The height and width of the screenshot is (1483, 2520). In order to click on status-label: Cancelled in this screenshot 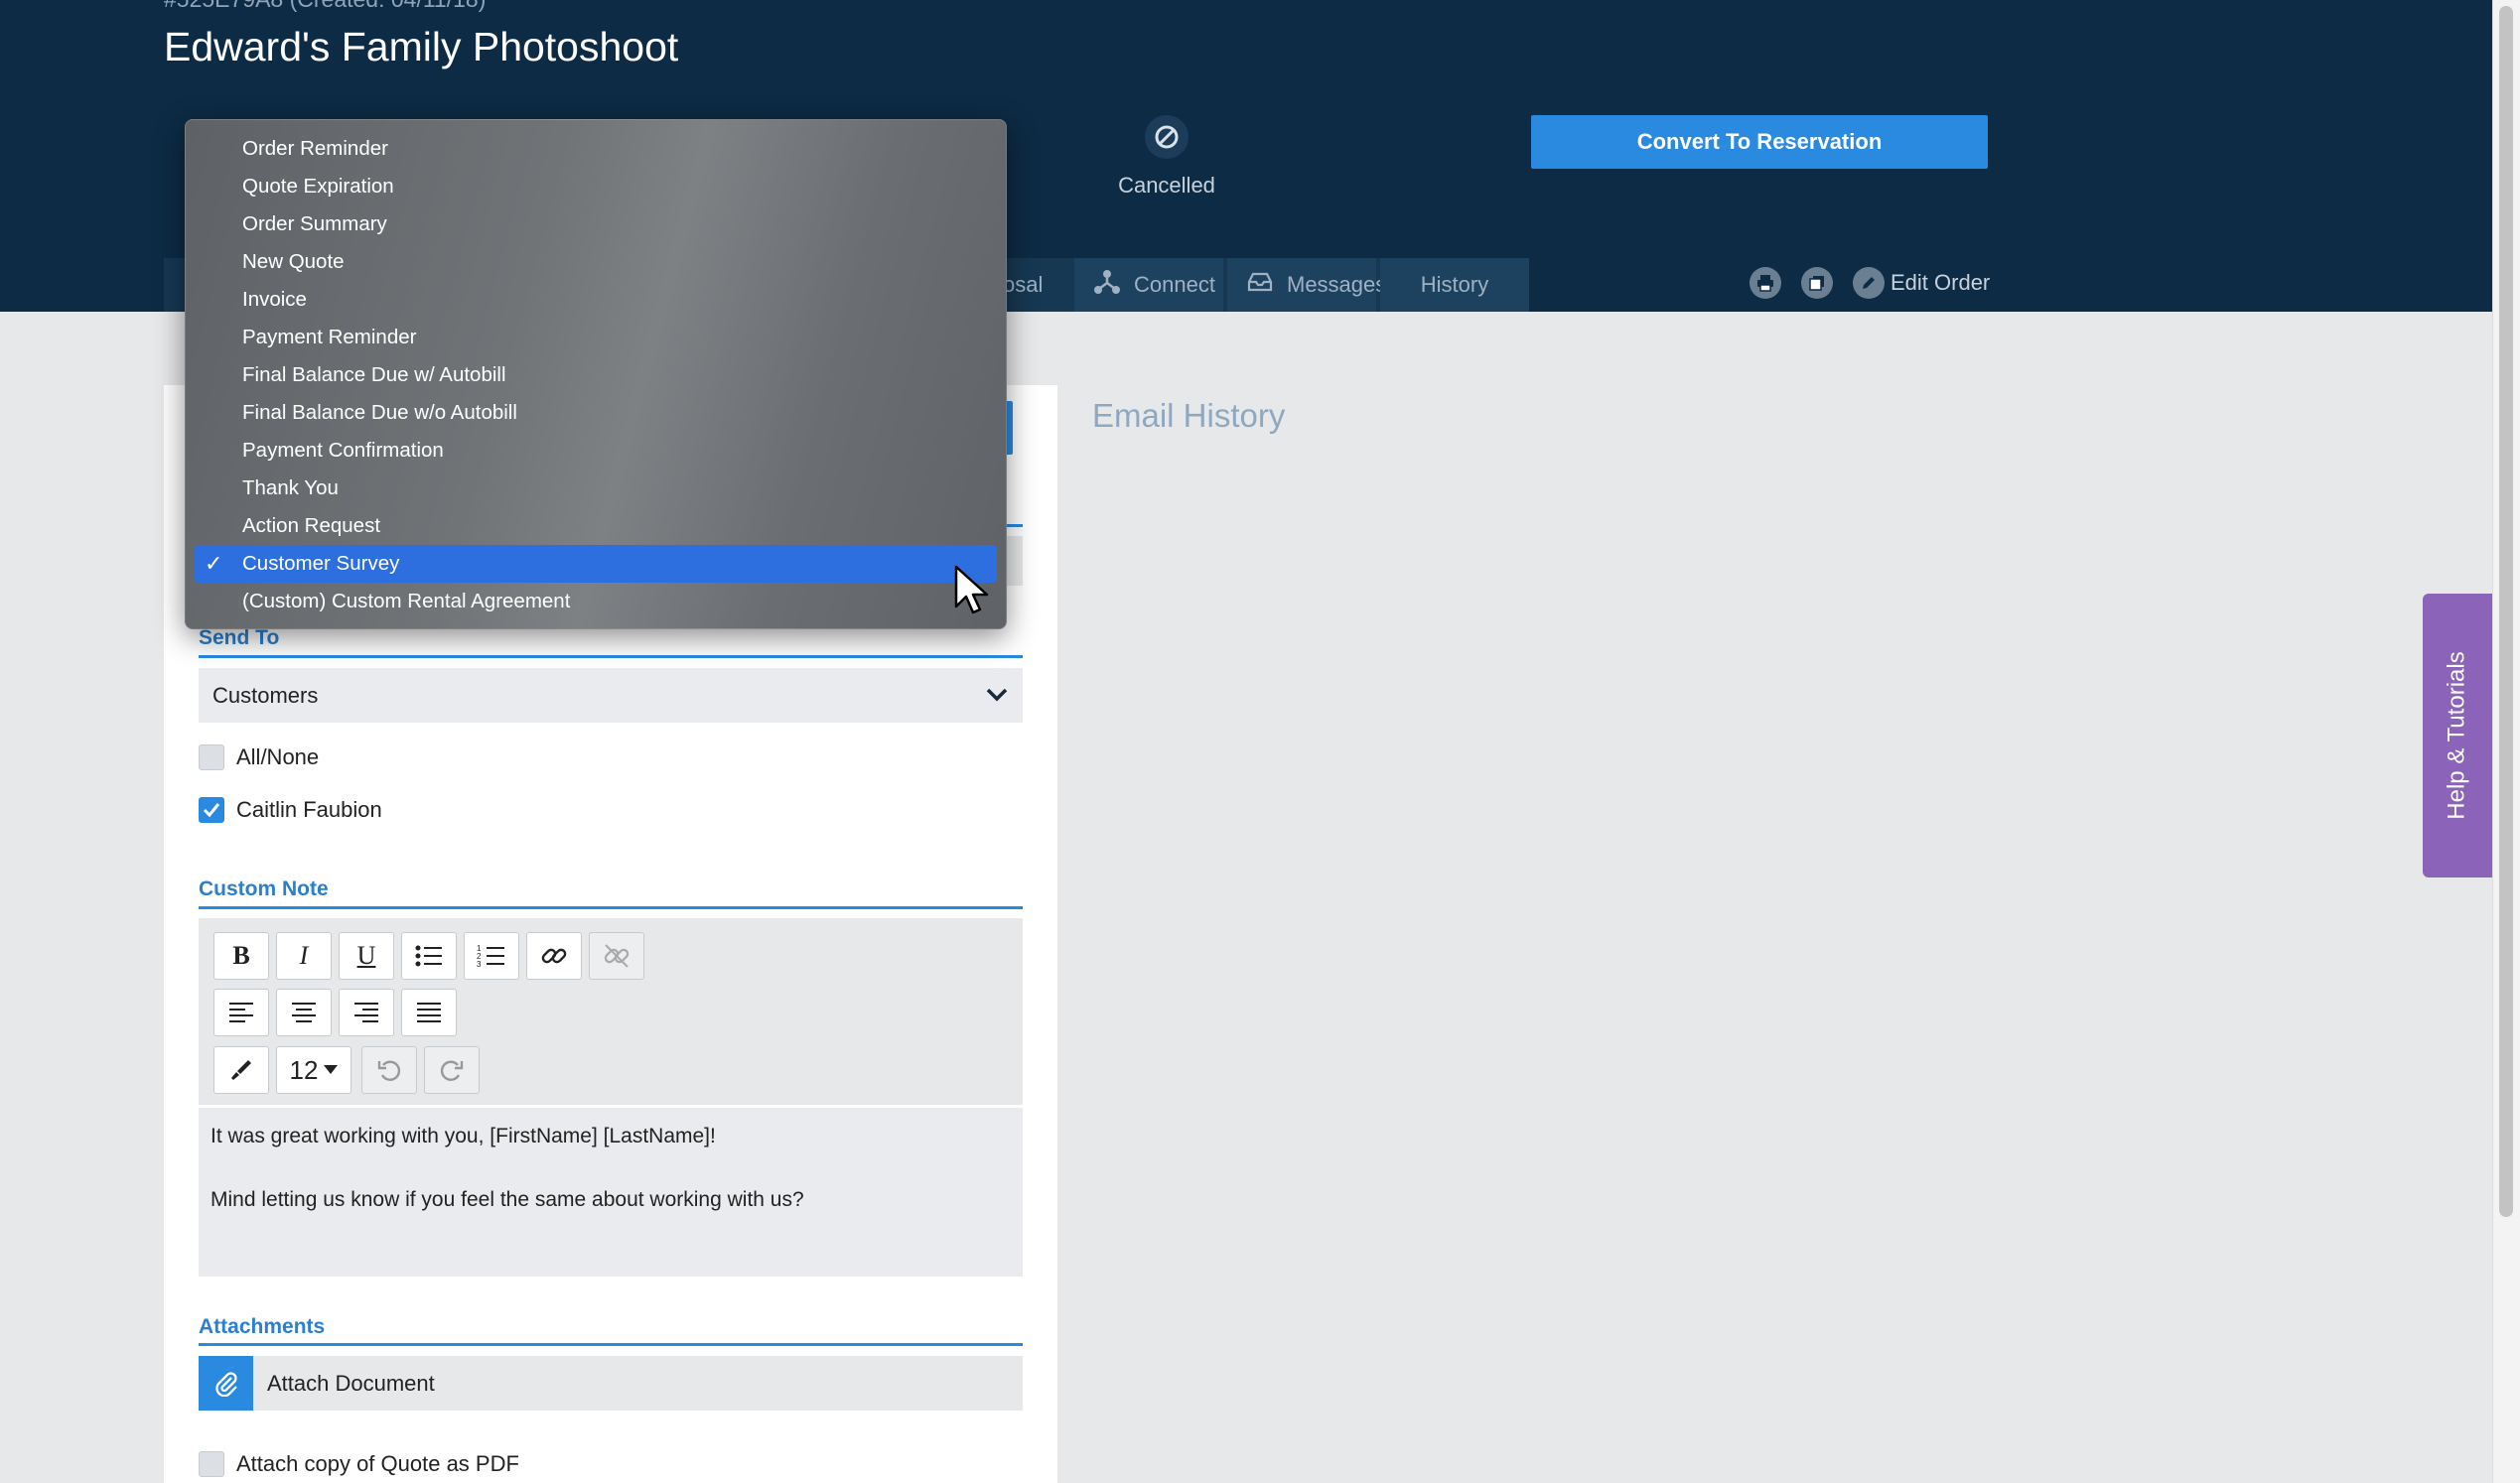, I will do `click(1166, 185)`.